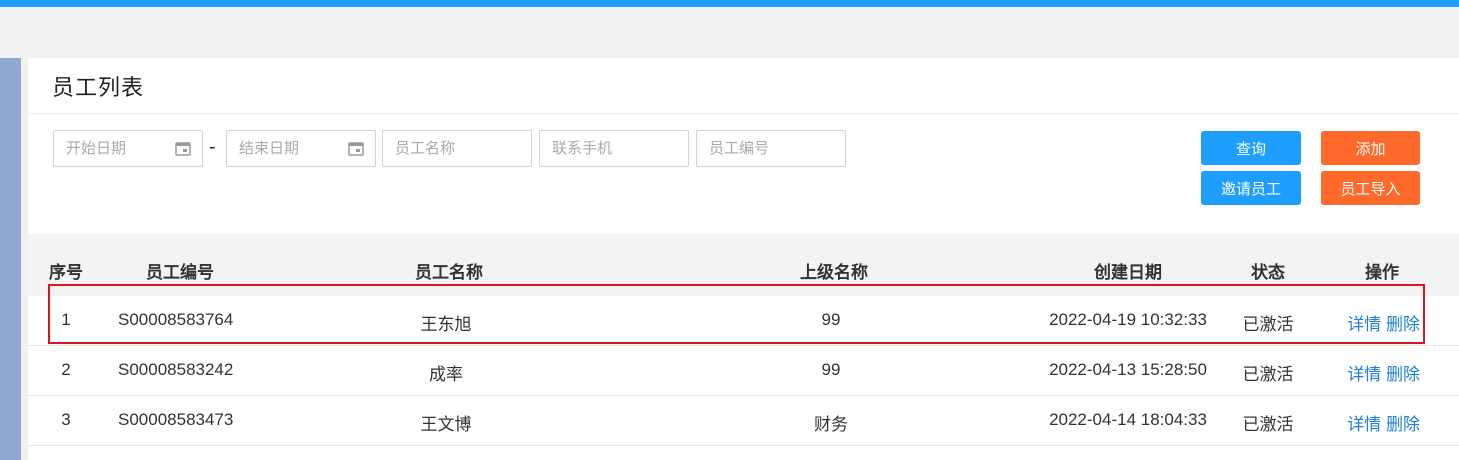 Image resolution: width=1459 pixels, height=460 pixels. I want to click on cell-superior: 财务, so click(831, 424).